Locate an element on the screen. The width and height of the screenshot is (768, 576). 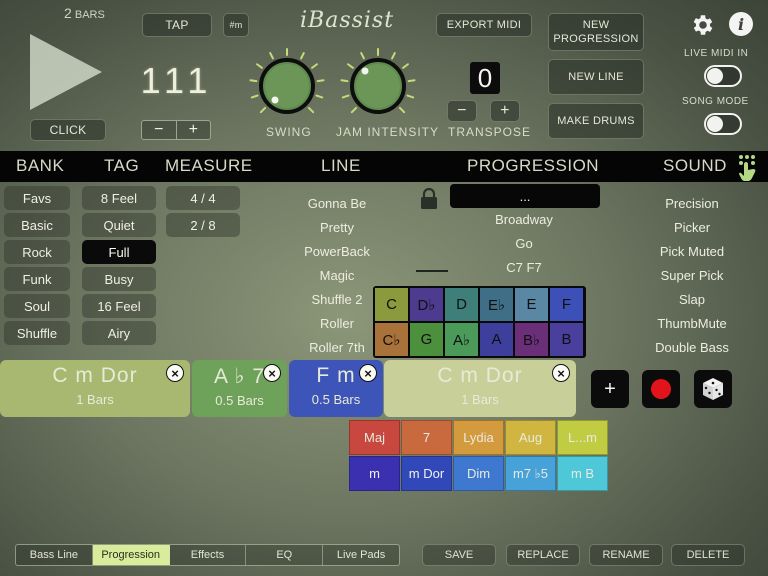
chord-type-button: Lydia is located at coordinates (478, 437).